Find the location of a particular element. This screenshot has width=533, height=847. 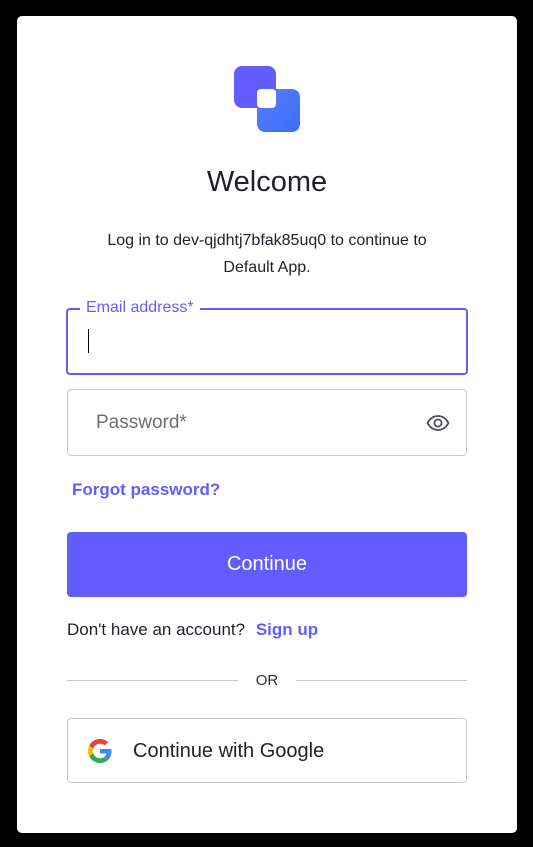

app-logo-icon is located at coordinates (267, 99).